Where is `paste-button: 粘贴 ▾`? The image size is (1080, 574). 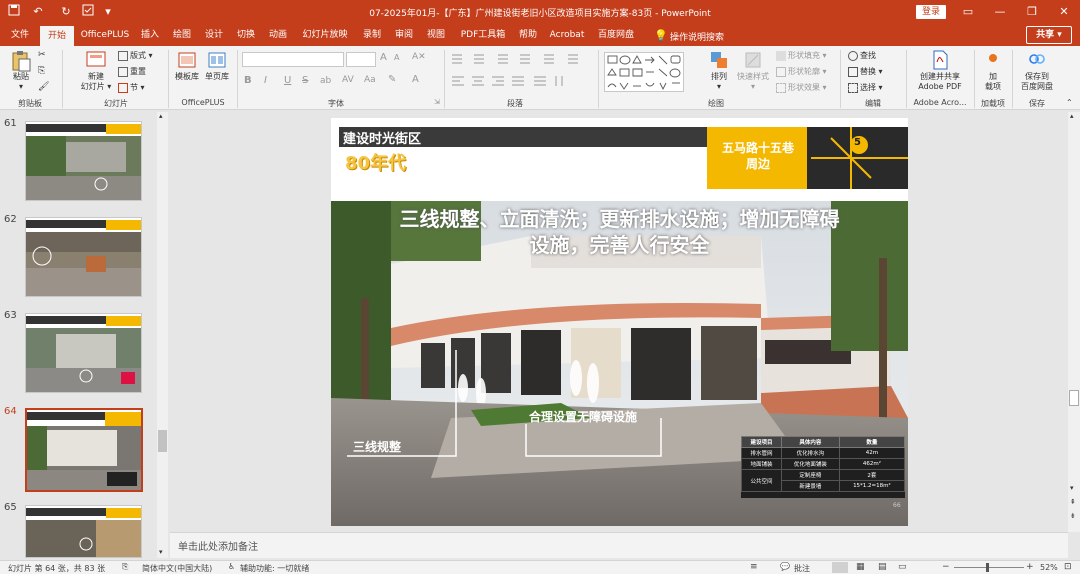
paste-button: 粘贴 ▾ is located at coordinates (21, 71).